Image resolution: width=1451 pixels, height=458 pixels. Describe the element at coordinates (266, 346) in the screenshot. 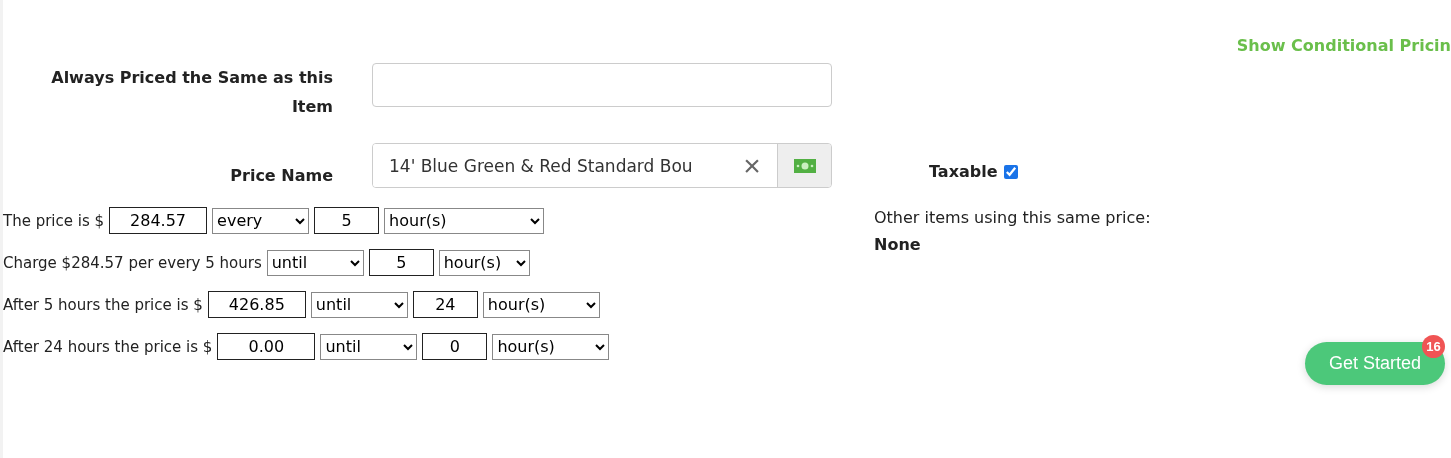

I see `price-input: 0.00` at that location.